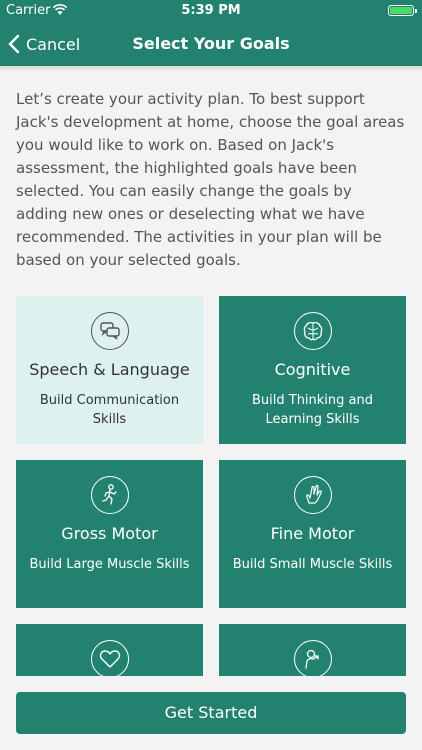 Image resolution: width=422 pixels, height=750 pixels. I want to click on bottom-bar: Get Started, so click(211, 713).